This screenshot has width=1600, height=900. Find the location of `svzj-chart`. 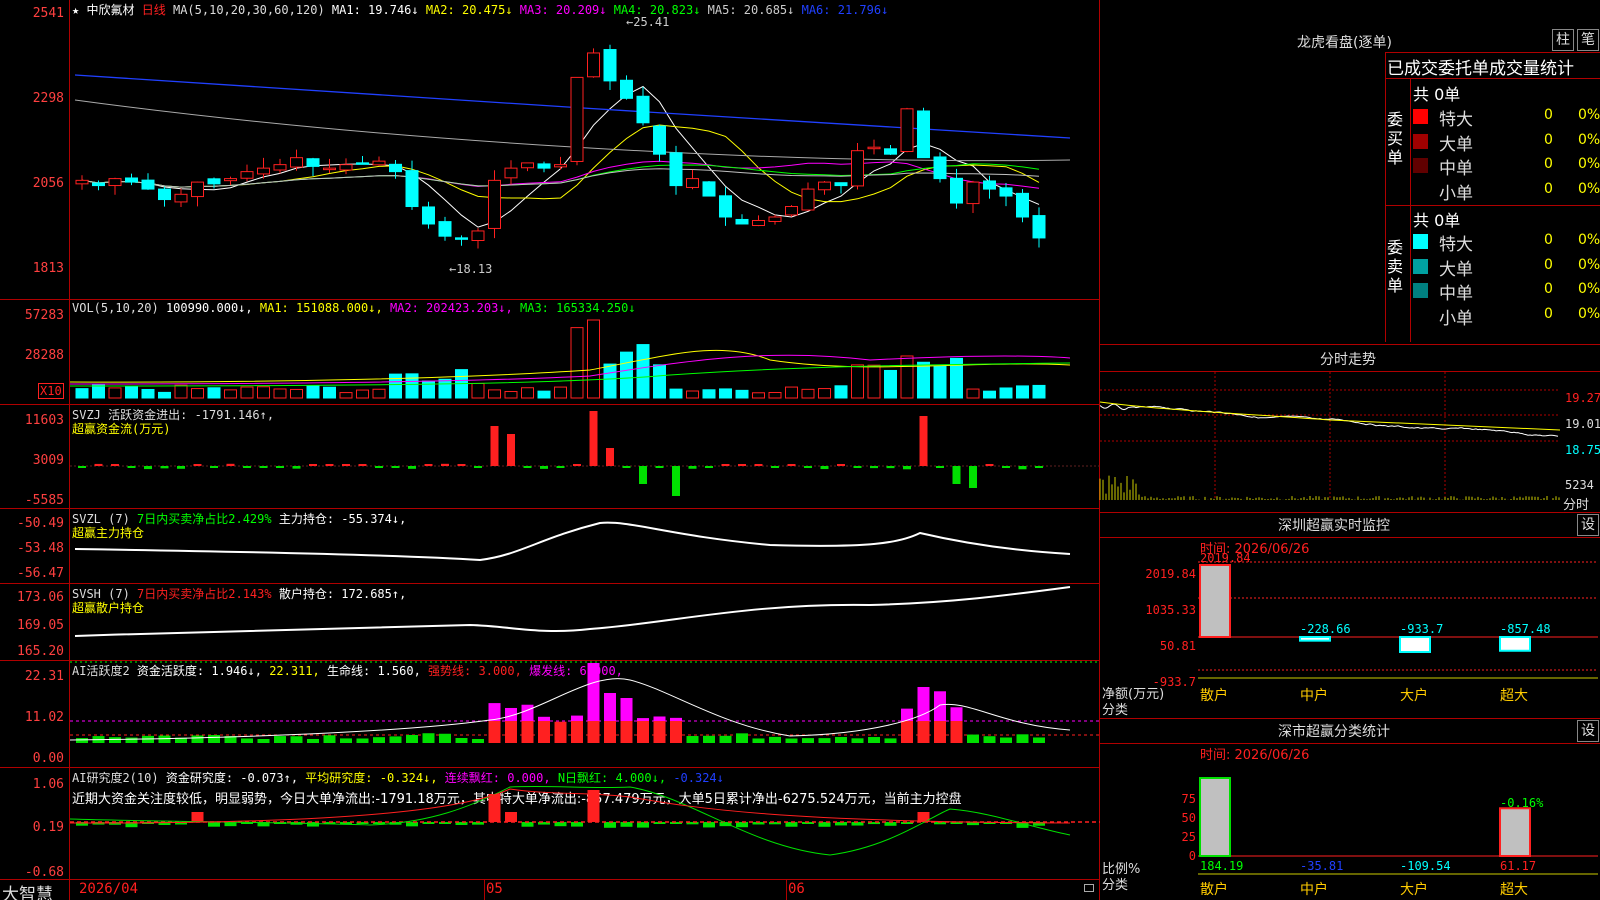

svzj-chart is located at coordinates (585, 456).